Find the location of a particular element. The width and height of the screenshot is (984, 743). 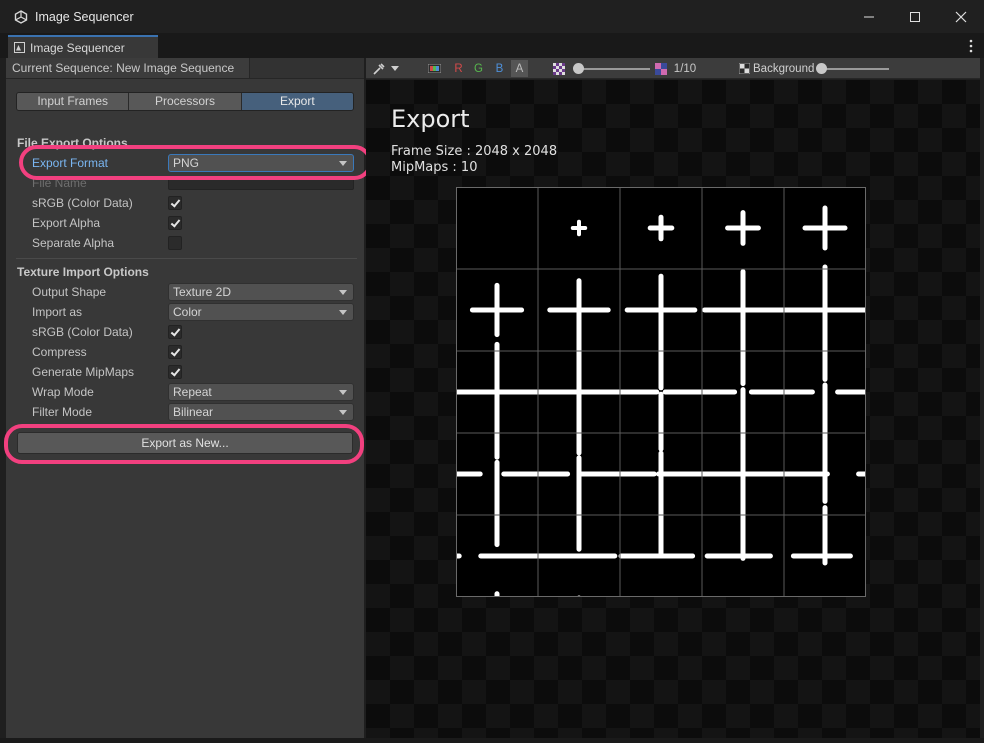

export-format-value: PNG is located at coordinates (186, 163).